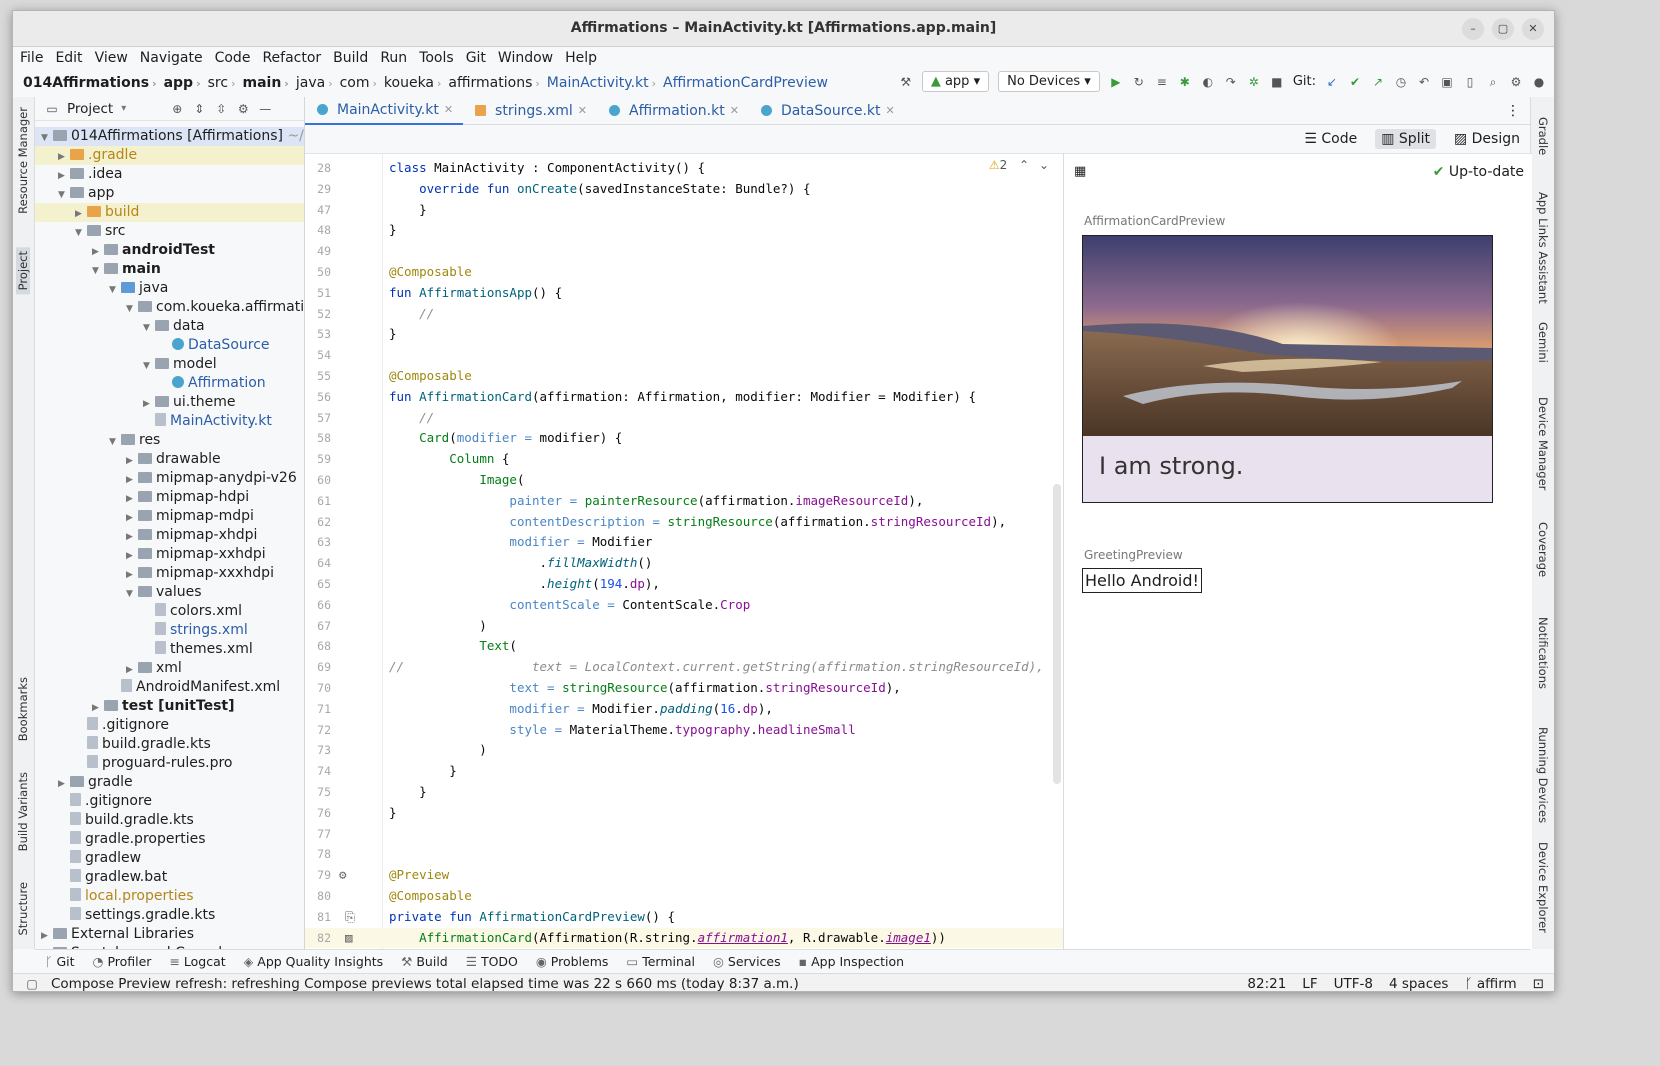  What do you see at coordinates (123, 108) in the screenshot?
I see `chevron-down-icon: ▾` at bounding box center [123, 108].